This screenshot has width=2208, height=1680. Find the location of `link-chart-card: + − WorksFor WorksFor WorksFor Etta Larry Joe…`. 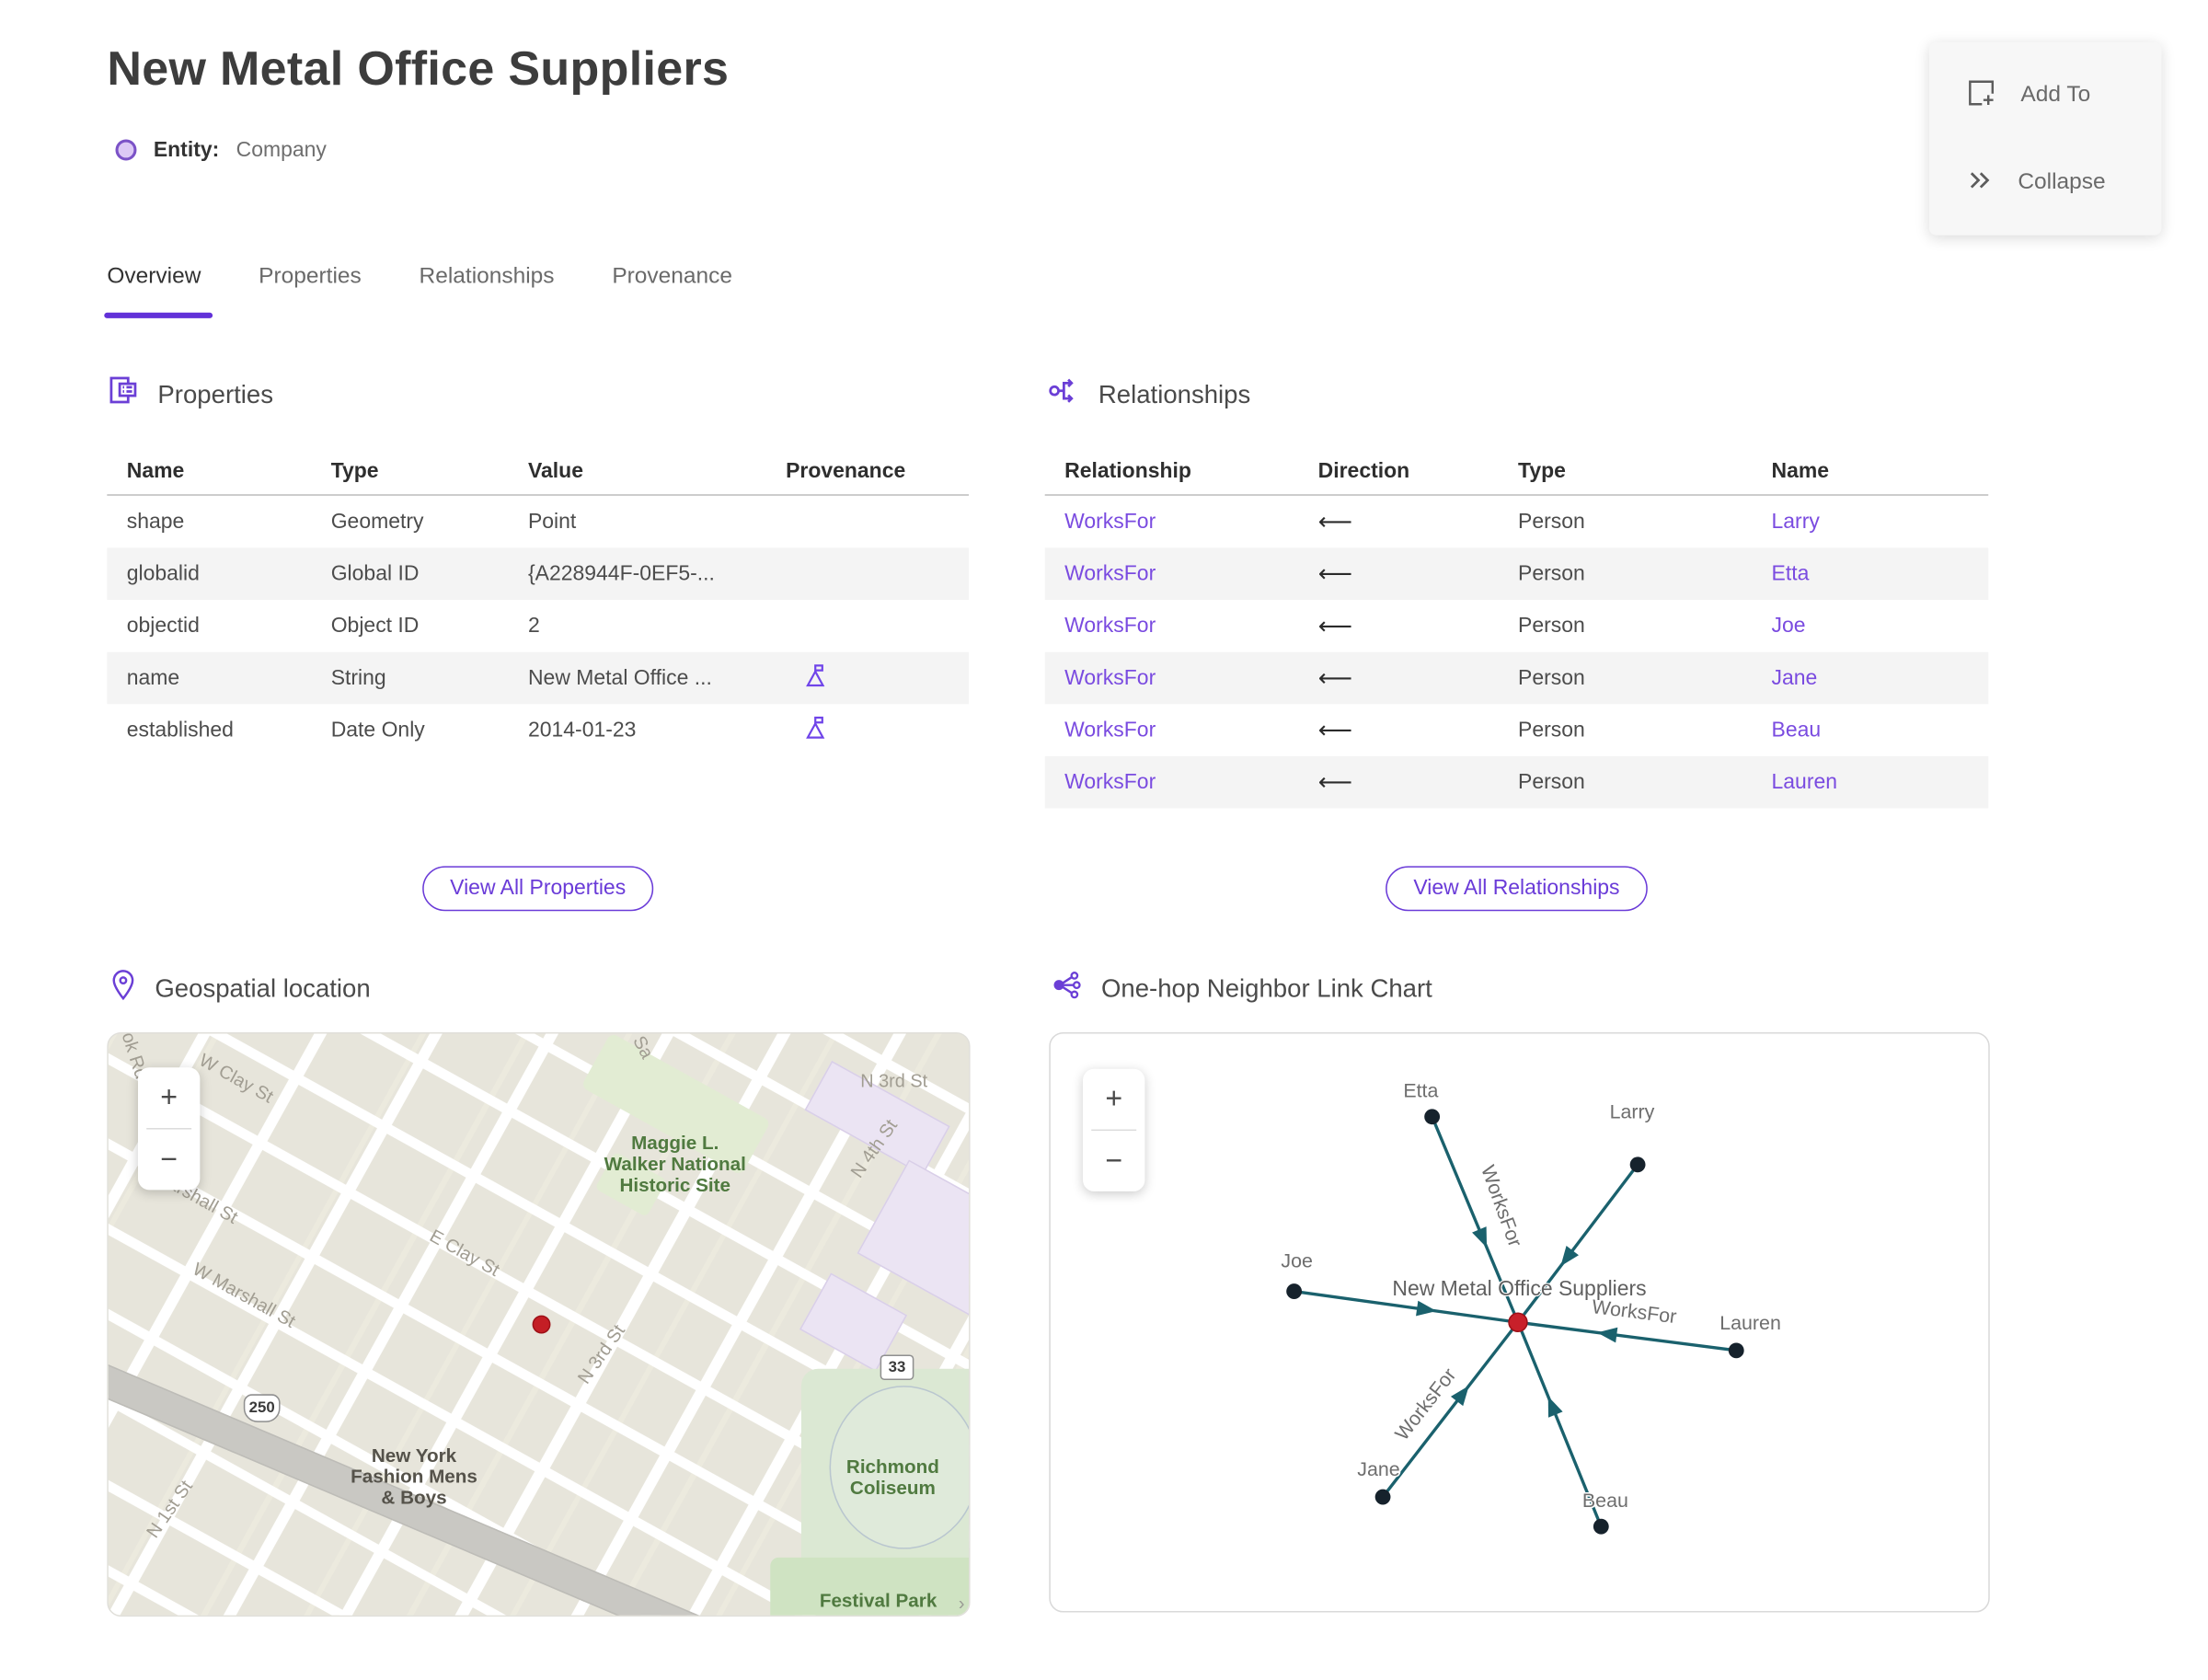

link-chart-card: + − WorksFor WorksFor WorksFor Etta Larry Joe… is located at coordinates (1519, 1322).